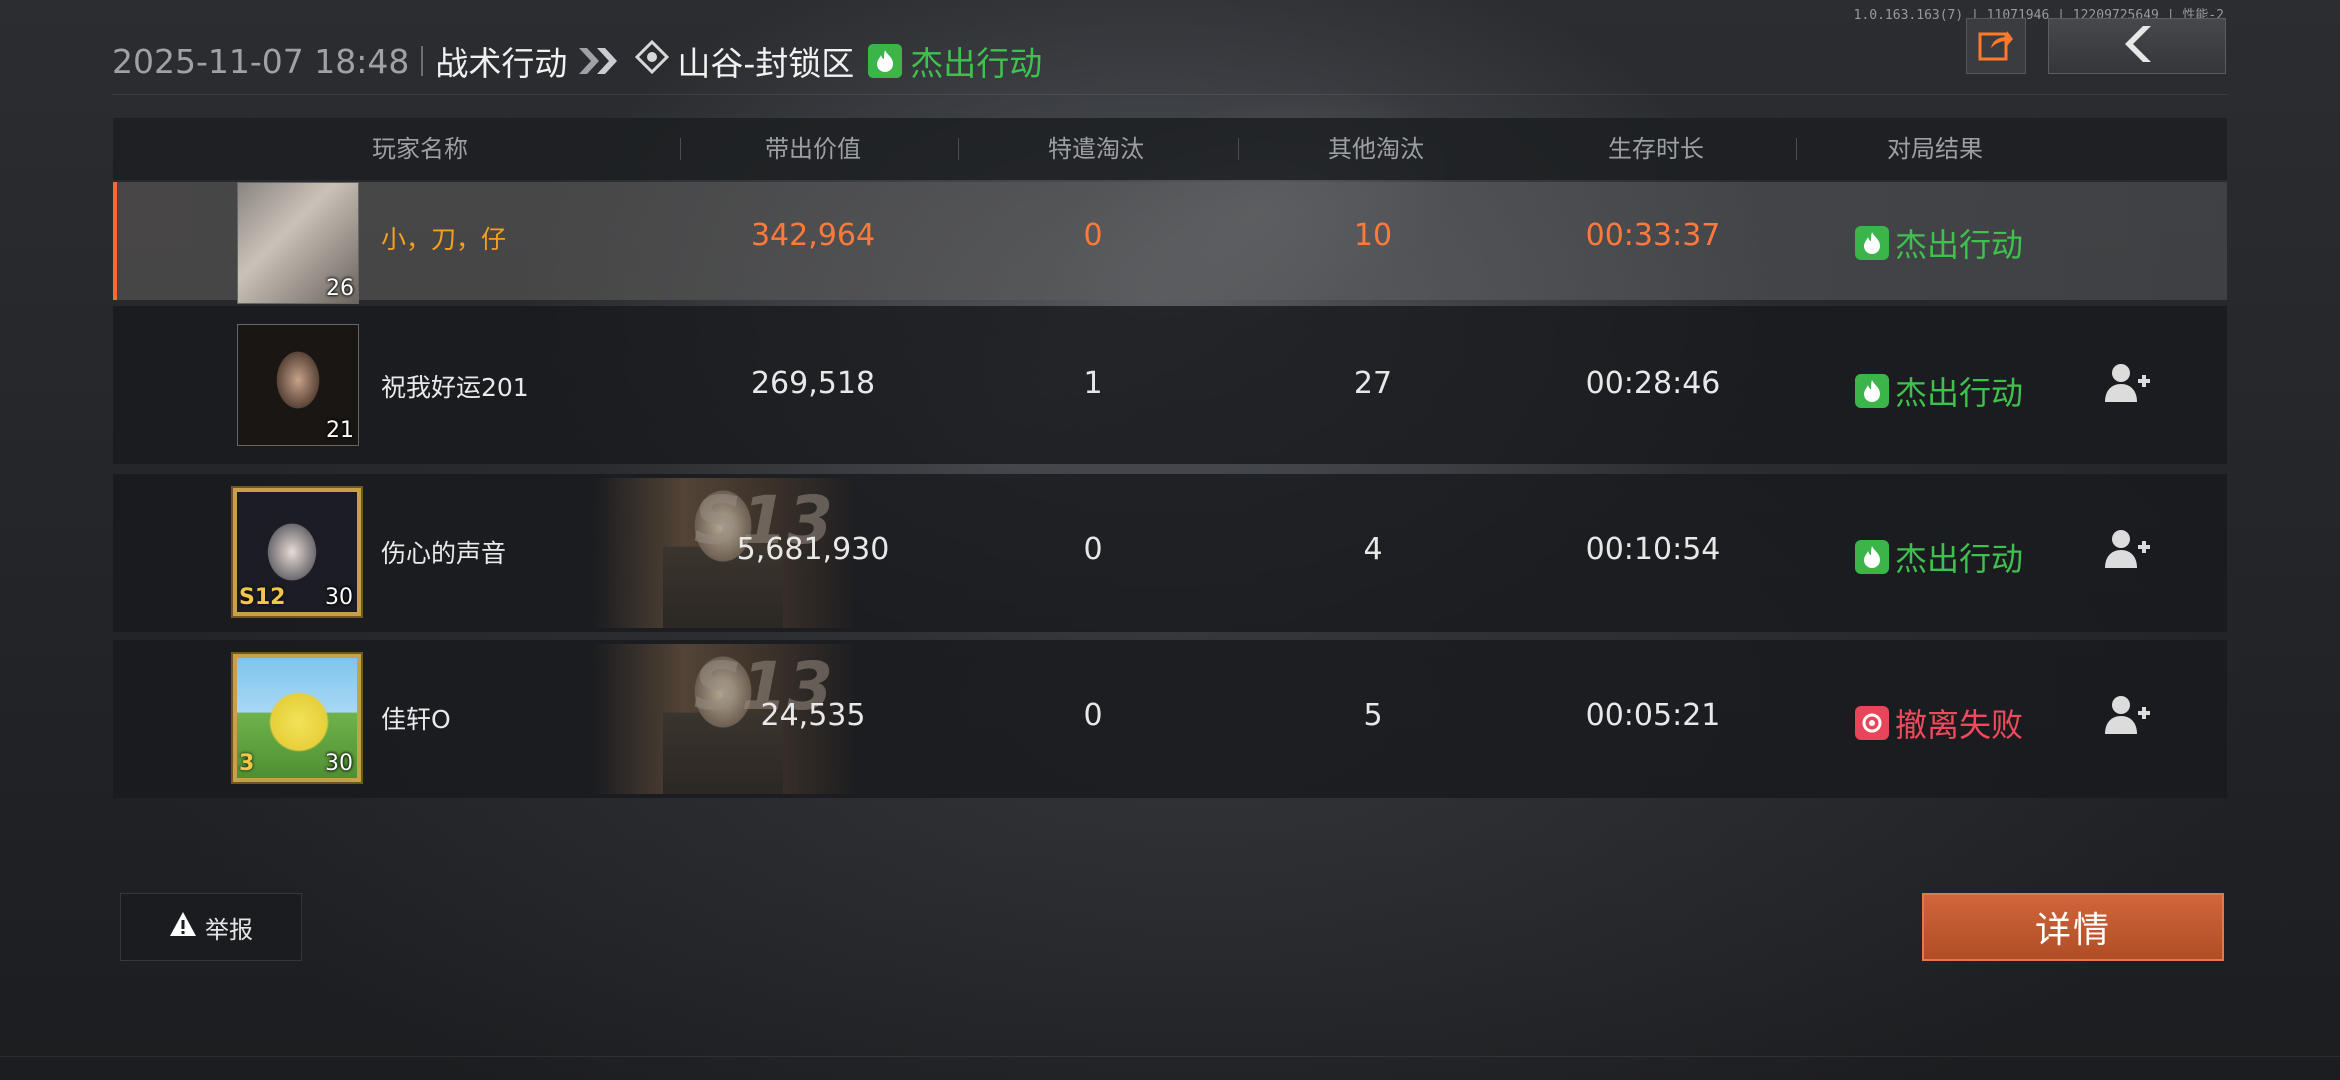  I want to click on special-kills: 1, so click(1093, 383).